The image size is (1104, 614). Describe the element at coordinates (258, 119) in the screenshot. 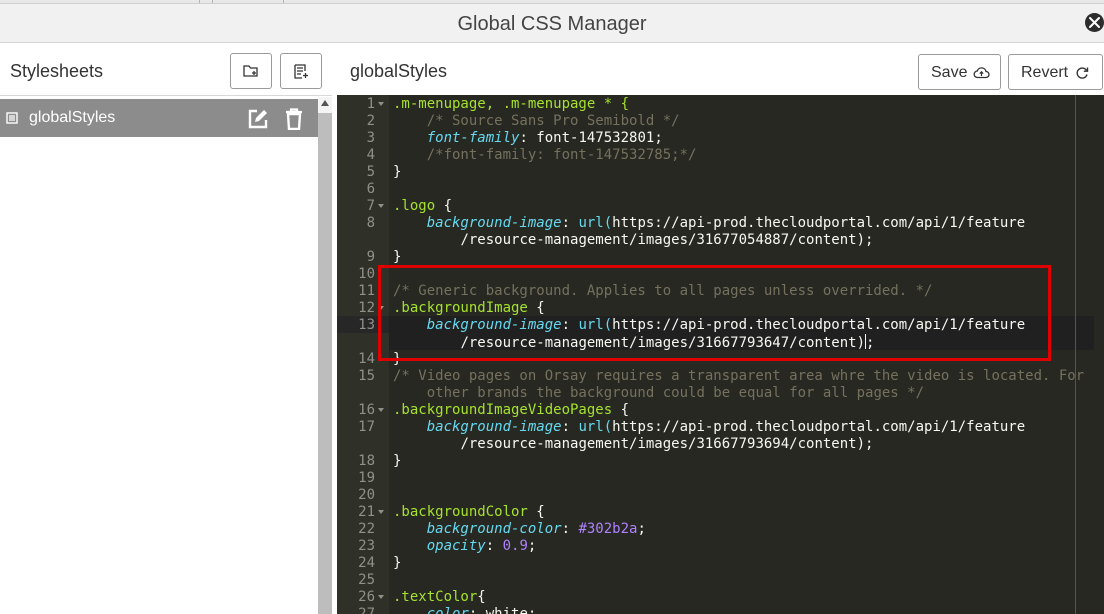

I see `edit-icon` at that location.